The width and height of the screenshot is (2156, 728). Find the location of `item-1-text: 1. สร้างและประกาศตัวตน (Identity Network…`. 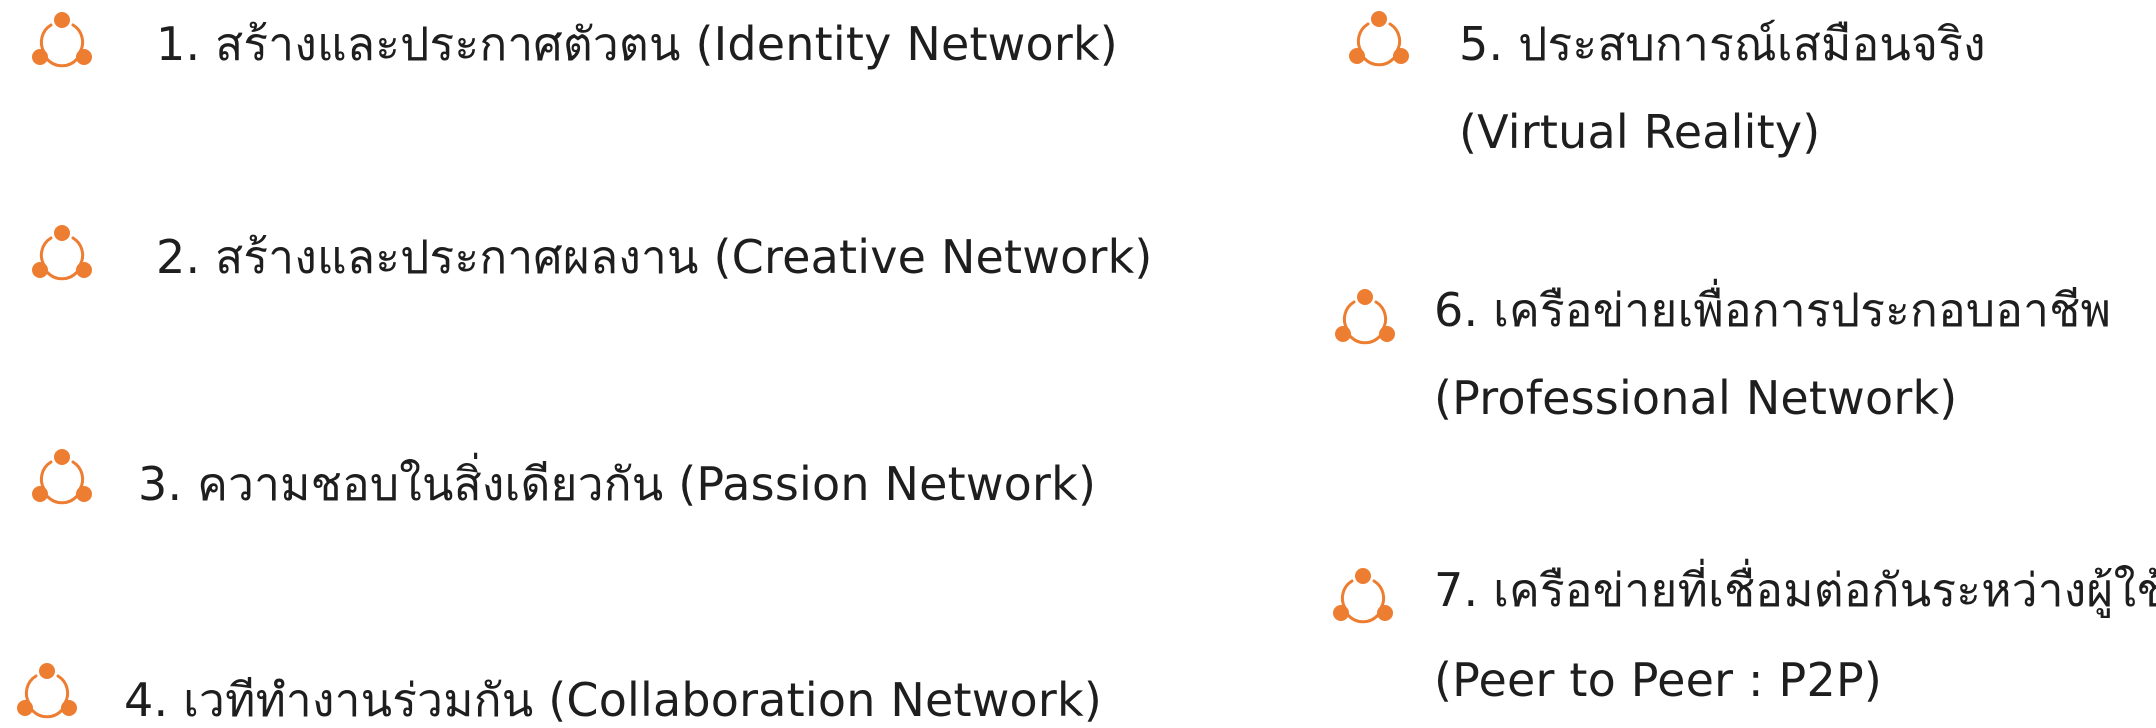

item-1-text: 1. สร้างและประกาศตัวตน (Identity Network… is located at coordinates (637, 44).